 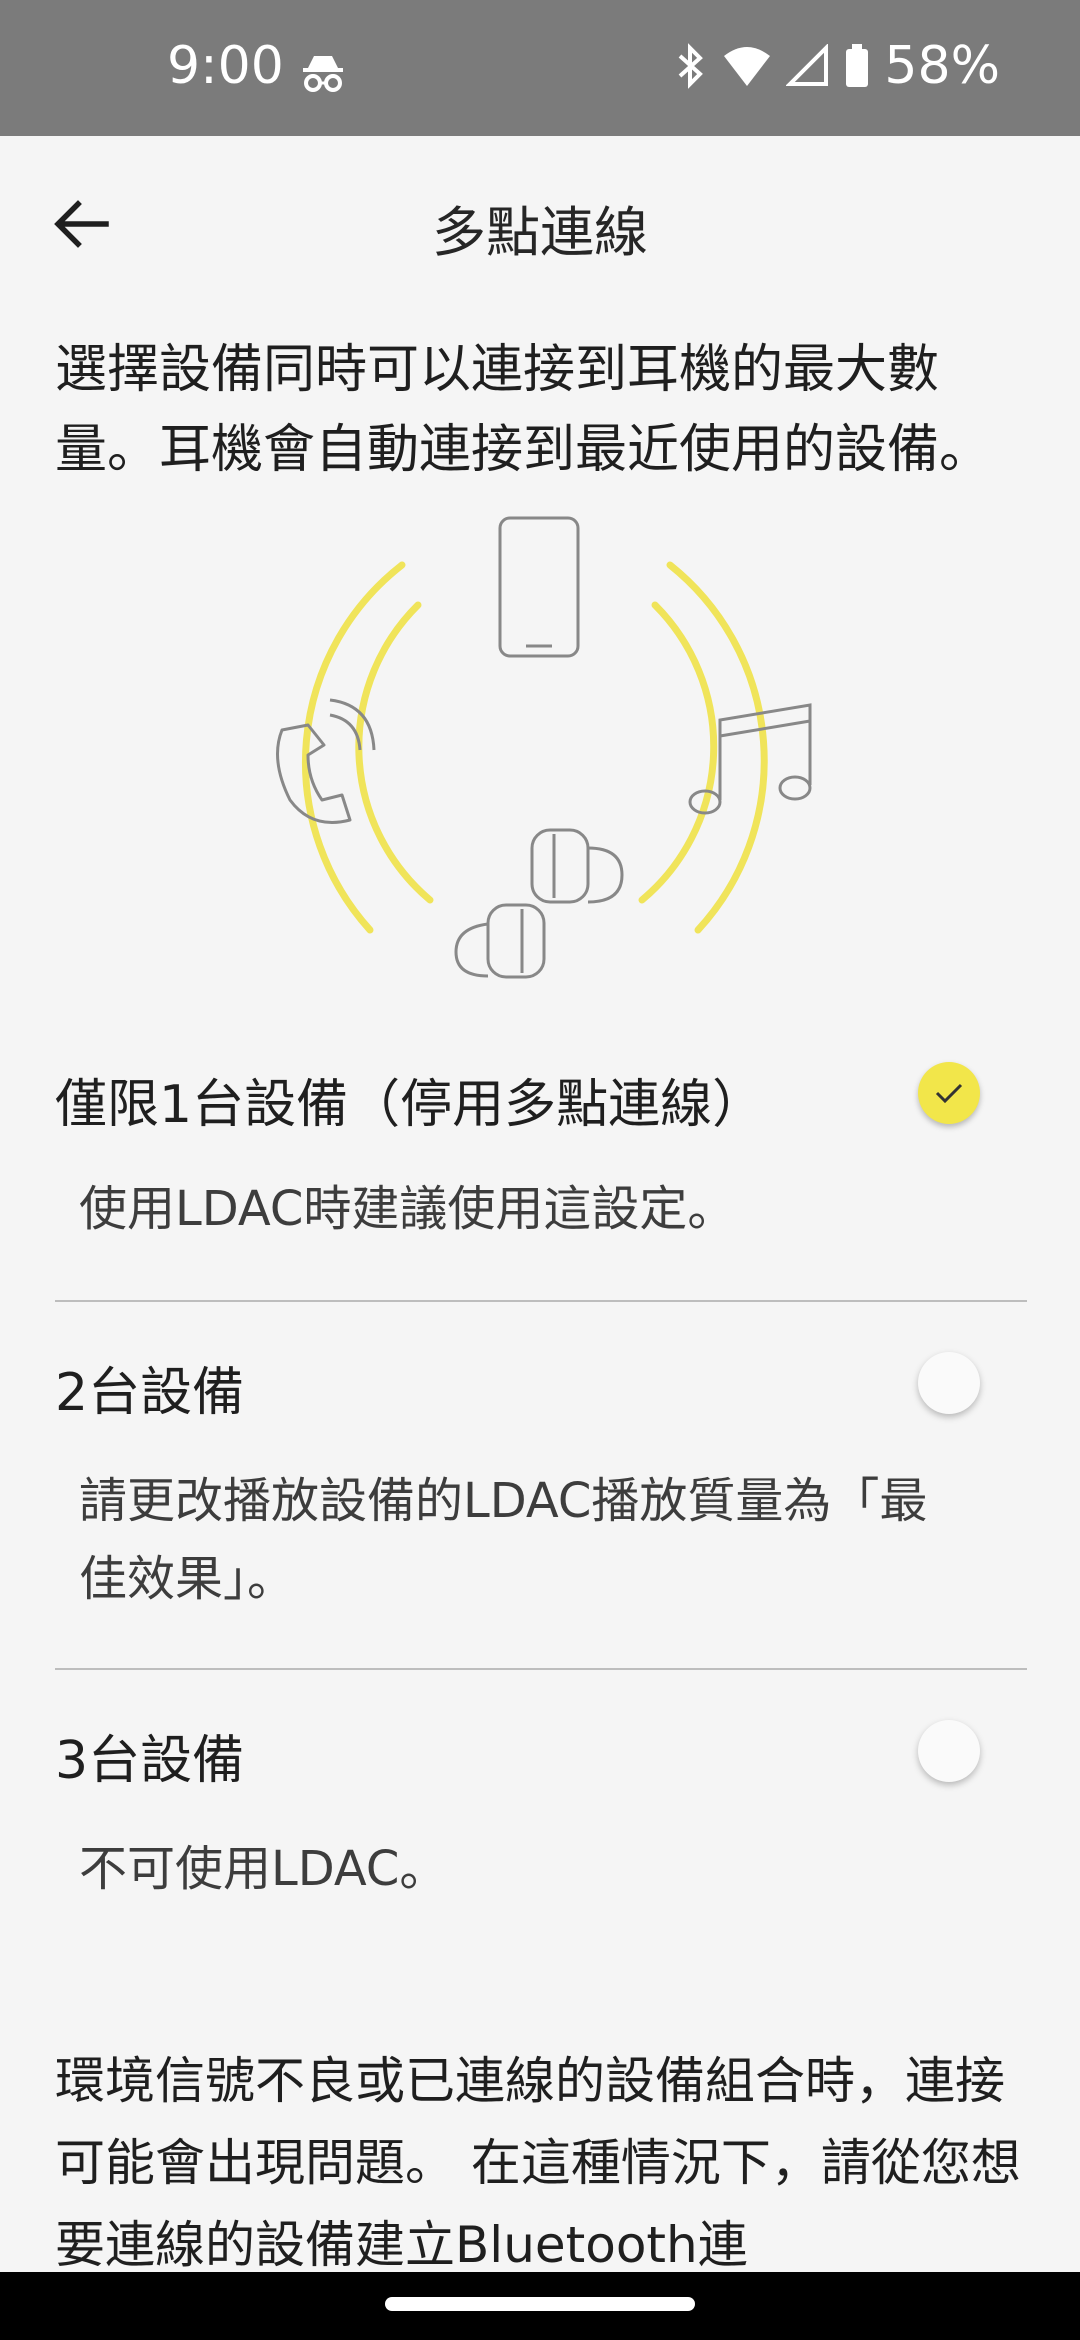 What do you see at coordinates (540, 68) in the screenshot?
I see `status-bar: 9:00 58%` at bounding box center [540, 68].